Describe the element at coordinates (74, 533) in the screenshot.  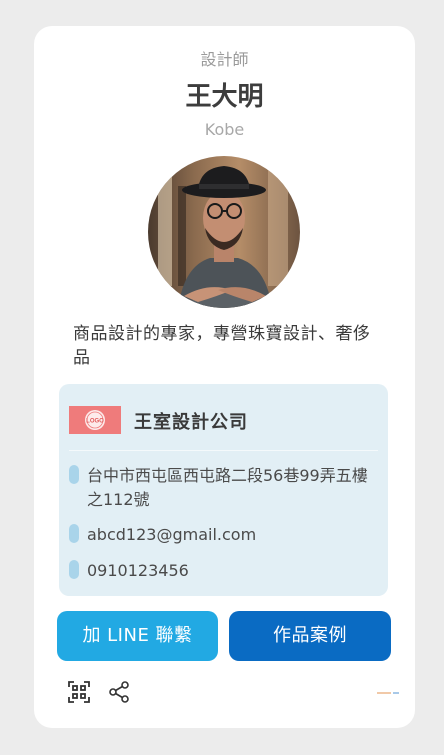
I see `email-marker-icon` at that location.